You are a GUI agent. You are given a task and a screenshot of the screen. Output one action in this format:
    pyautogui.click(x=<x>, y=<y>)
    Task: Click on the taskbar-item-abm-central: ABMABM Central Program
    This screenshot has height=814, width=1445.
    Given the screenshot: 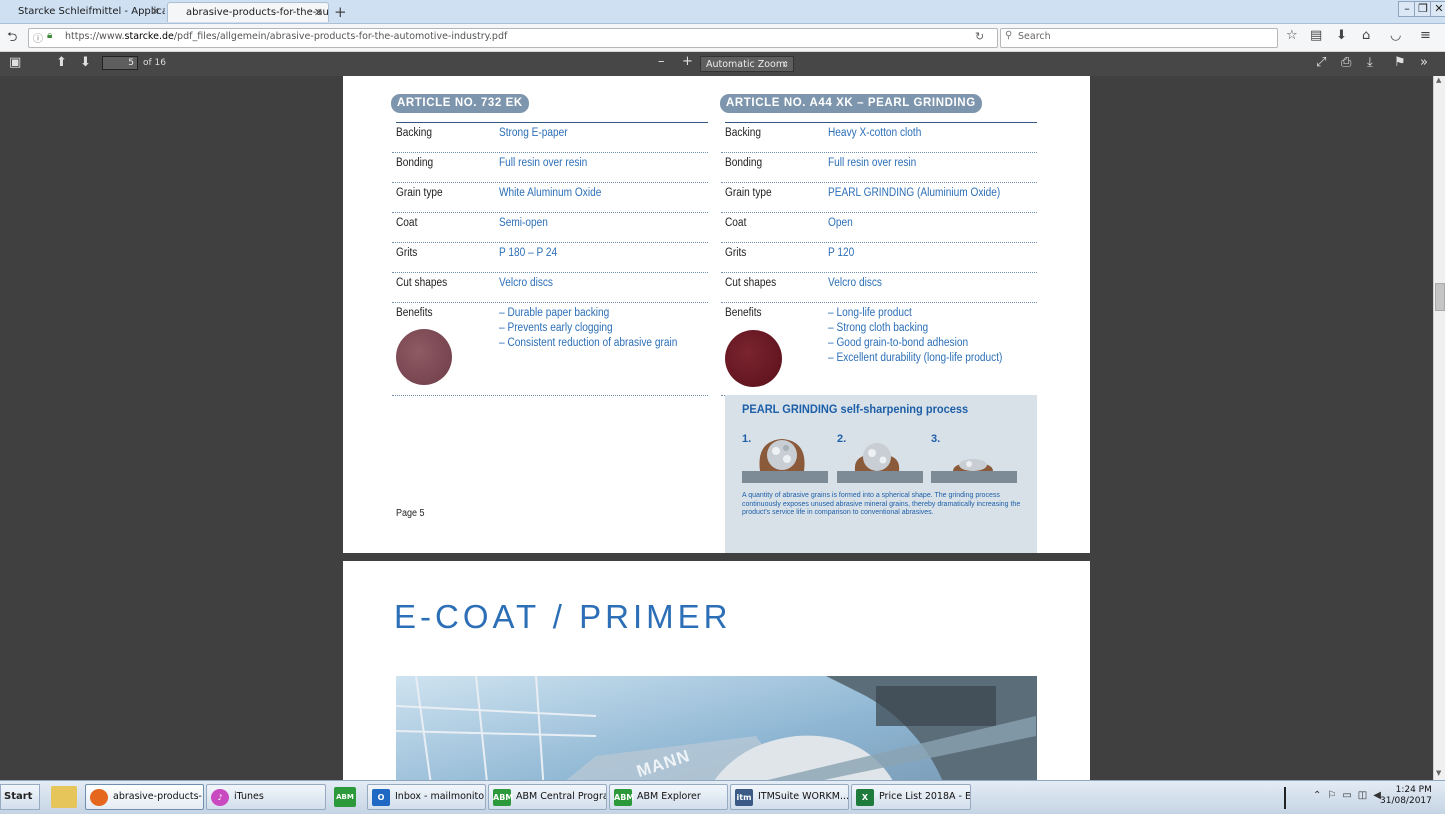 What is the action you would take?
    pyautogui.click(x=547, y=797)
    